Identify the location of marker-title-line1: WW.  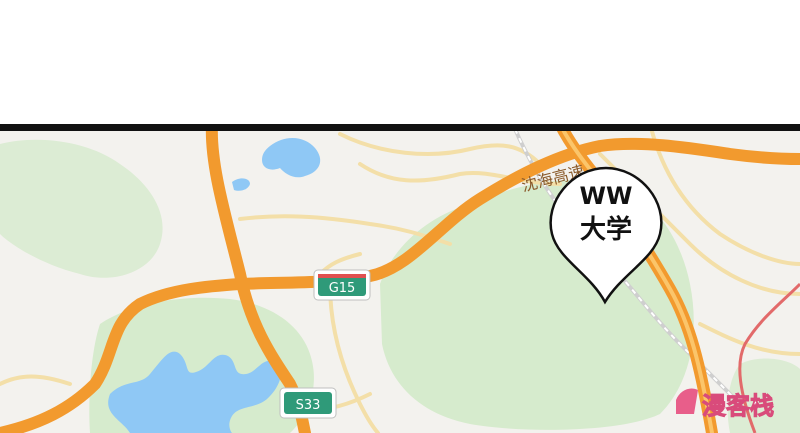
(606, 196).